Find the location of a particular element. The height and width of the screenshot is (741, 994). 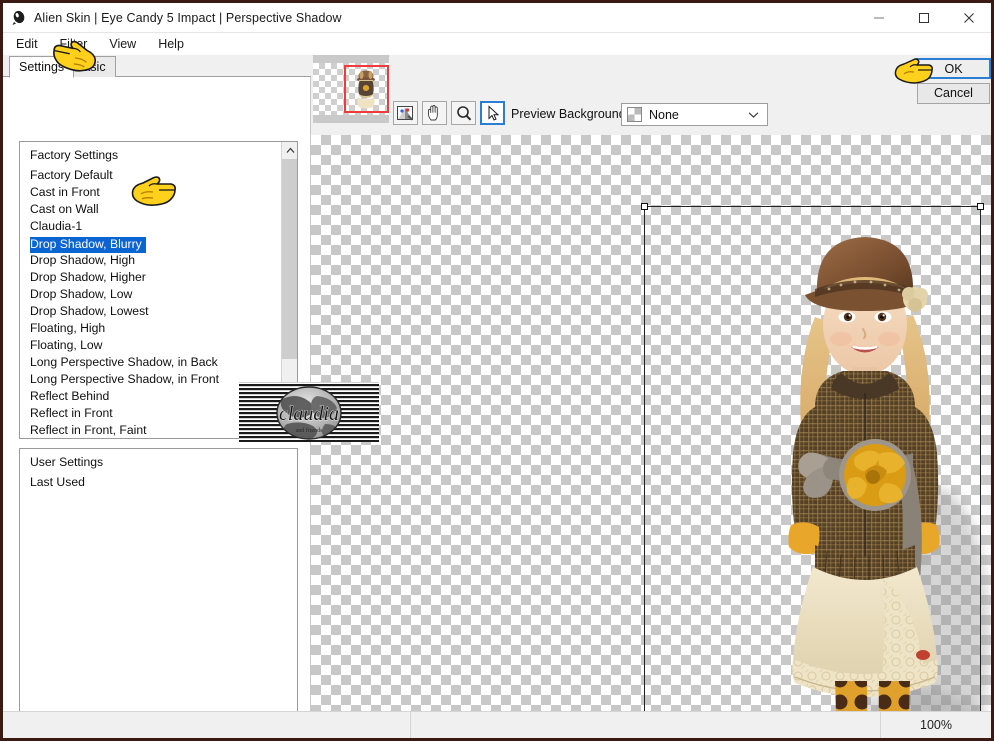

preview-tools is located at coordinates (451, 113).